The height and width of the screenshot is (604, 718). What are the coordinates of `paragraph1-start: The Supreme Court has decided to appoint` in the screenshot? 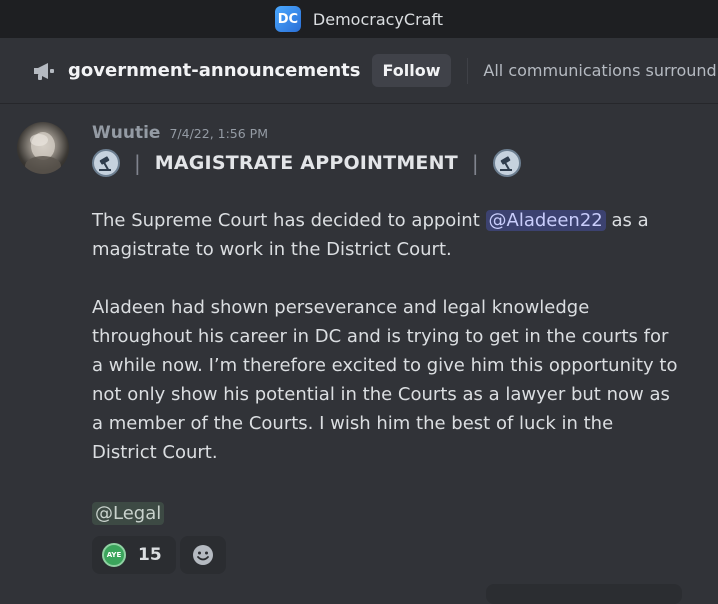 It's located at (289, 220).